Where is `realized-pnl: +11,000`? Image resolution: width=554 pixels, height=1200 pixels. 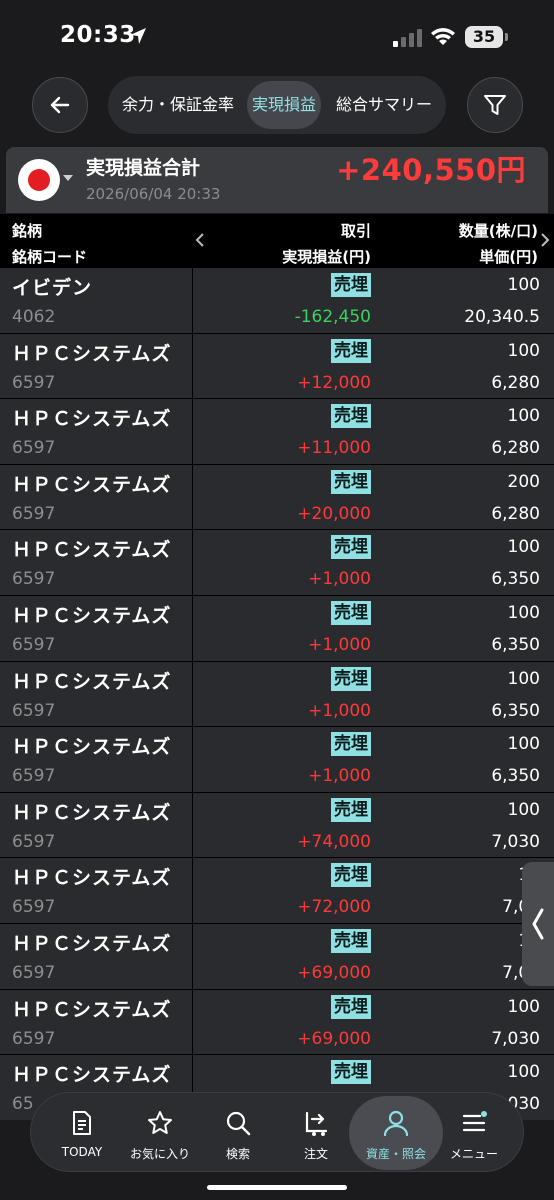 realized-pnl: +11,000 is located at coordinates (334, 448).